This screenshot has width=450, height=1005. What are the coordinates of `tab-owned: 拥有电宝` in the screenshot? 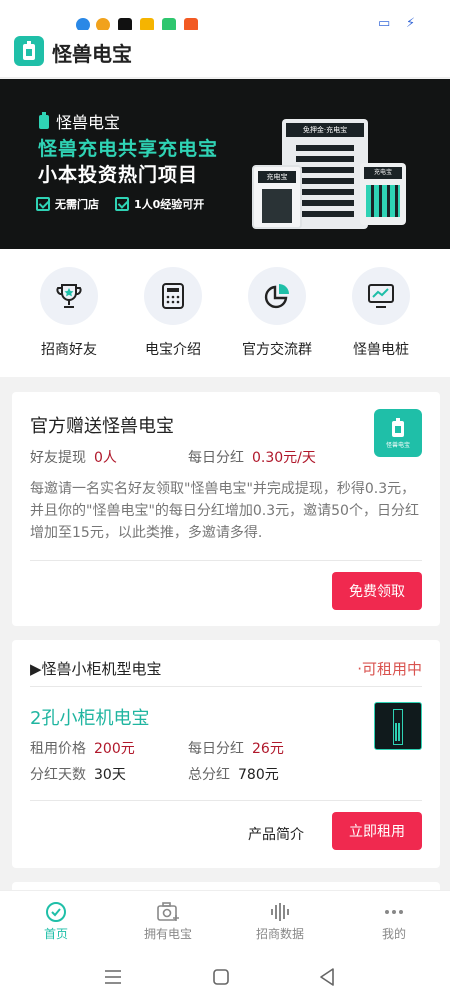 It's located at (168, 920).